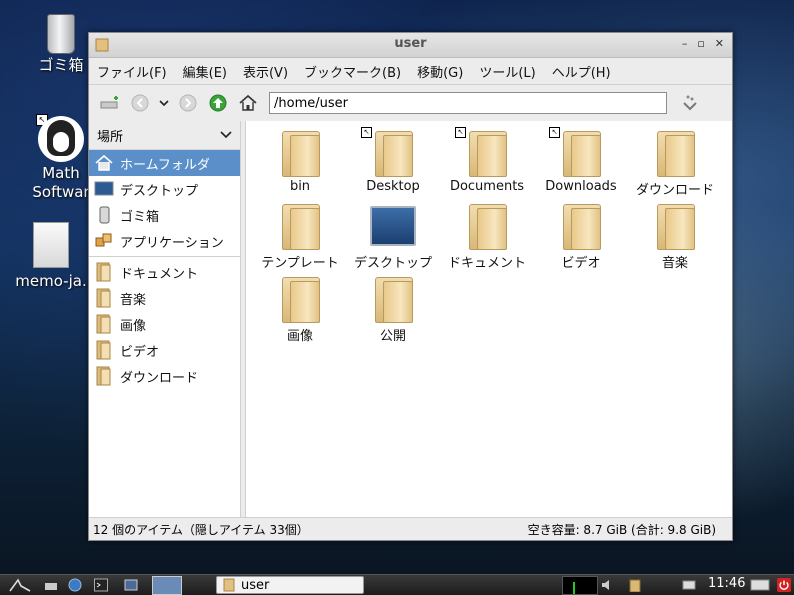 This screenshot has width=794, height=595. I want to click on file-item-desktop-link: ↖ Desktop, so click(393, 160).